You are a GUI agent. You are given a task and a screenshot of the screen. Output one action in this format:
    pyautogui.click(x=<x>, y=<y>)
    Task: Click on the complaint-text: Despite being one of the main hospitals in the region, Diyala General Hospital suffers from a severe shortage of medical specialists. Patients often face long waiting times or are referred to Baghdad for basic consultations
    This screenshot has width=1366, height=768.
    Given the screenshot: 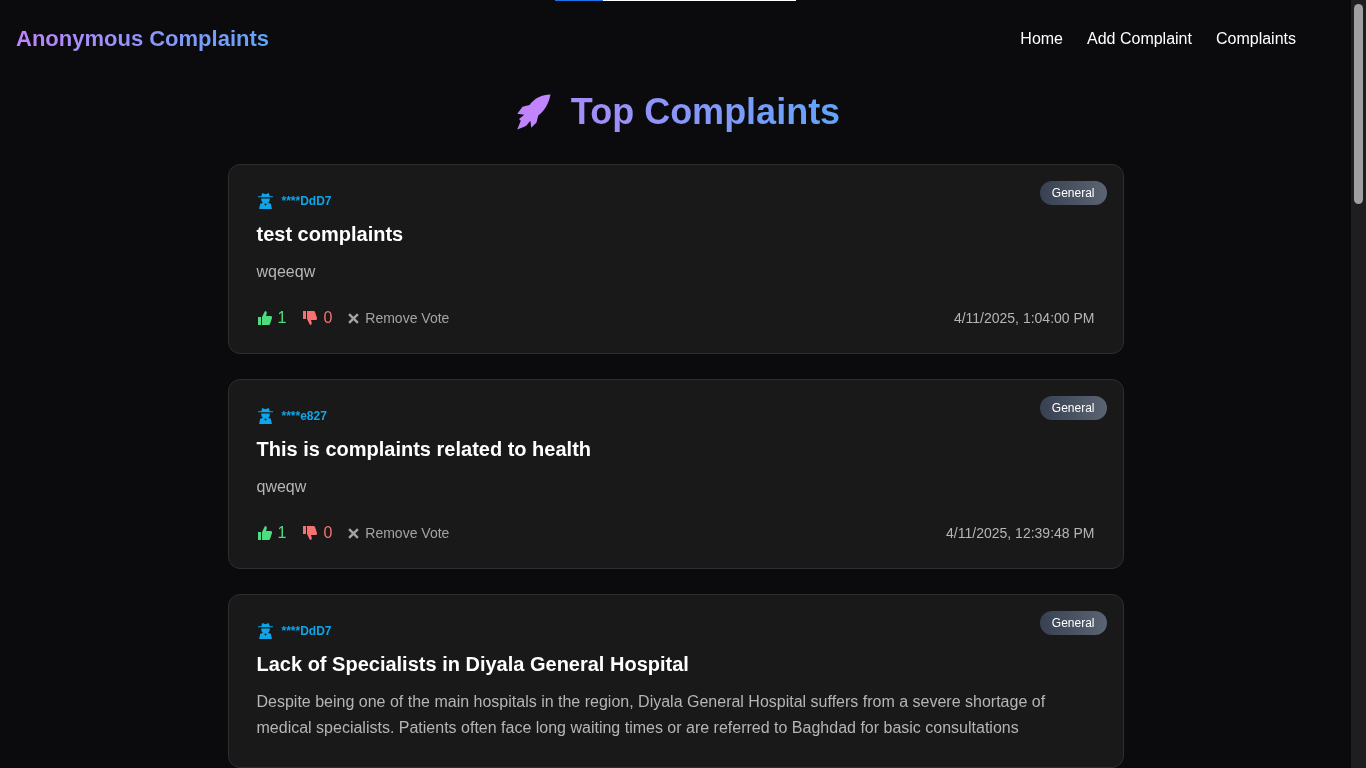 What is the action you would take?
    pyautogui.click(x=651, y=715)
    